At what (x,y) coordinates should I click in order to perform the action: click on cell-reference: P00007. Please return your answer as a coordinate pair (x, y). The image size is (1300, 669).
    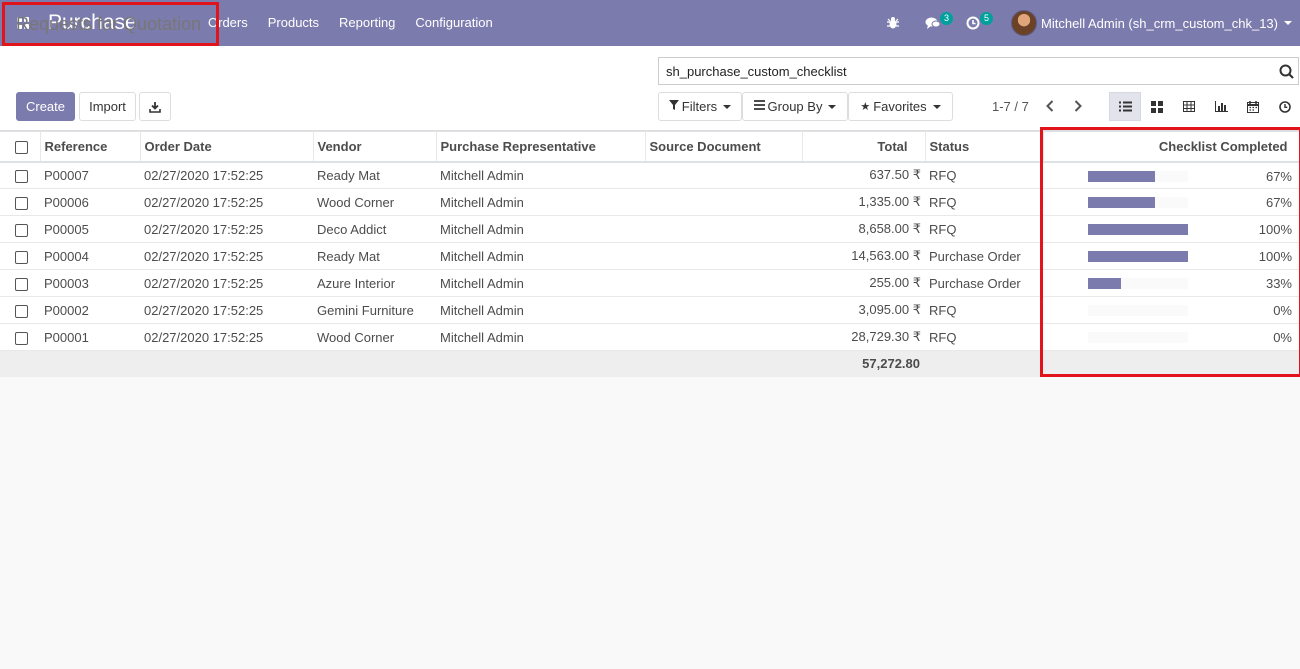
    Looking at the image, I should click on (90, 175).